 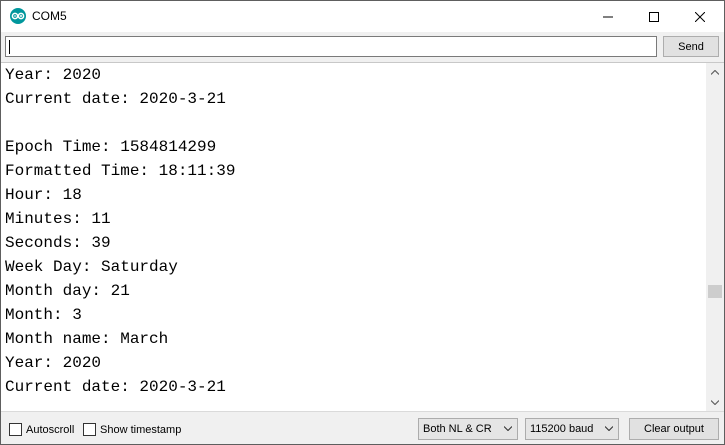 I want to click on scroll-down-button, so click(x=715, y=402).